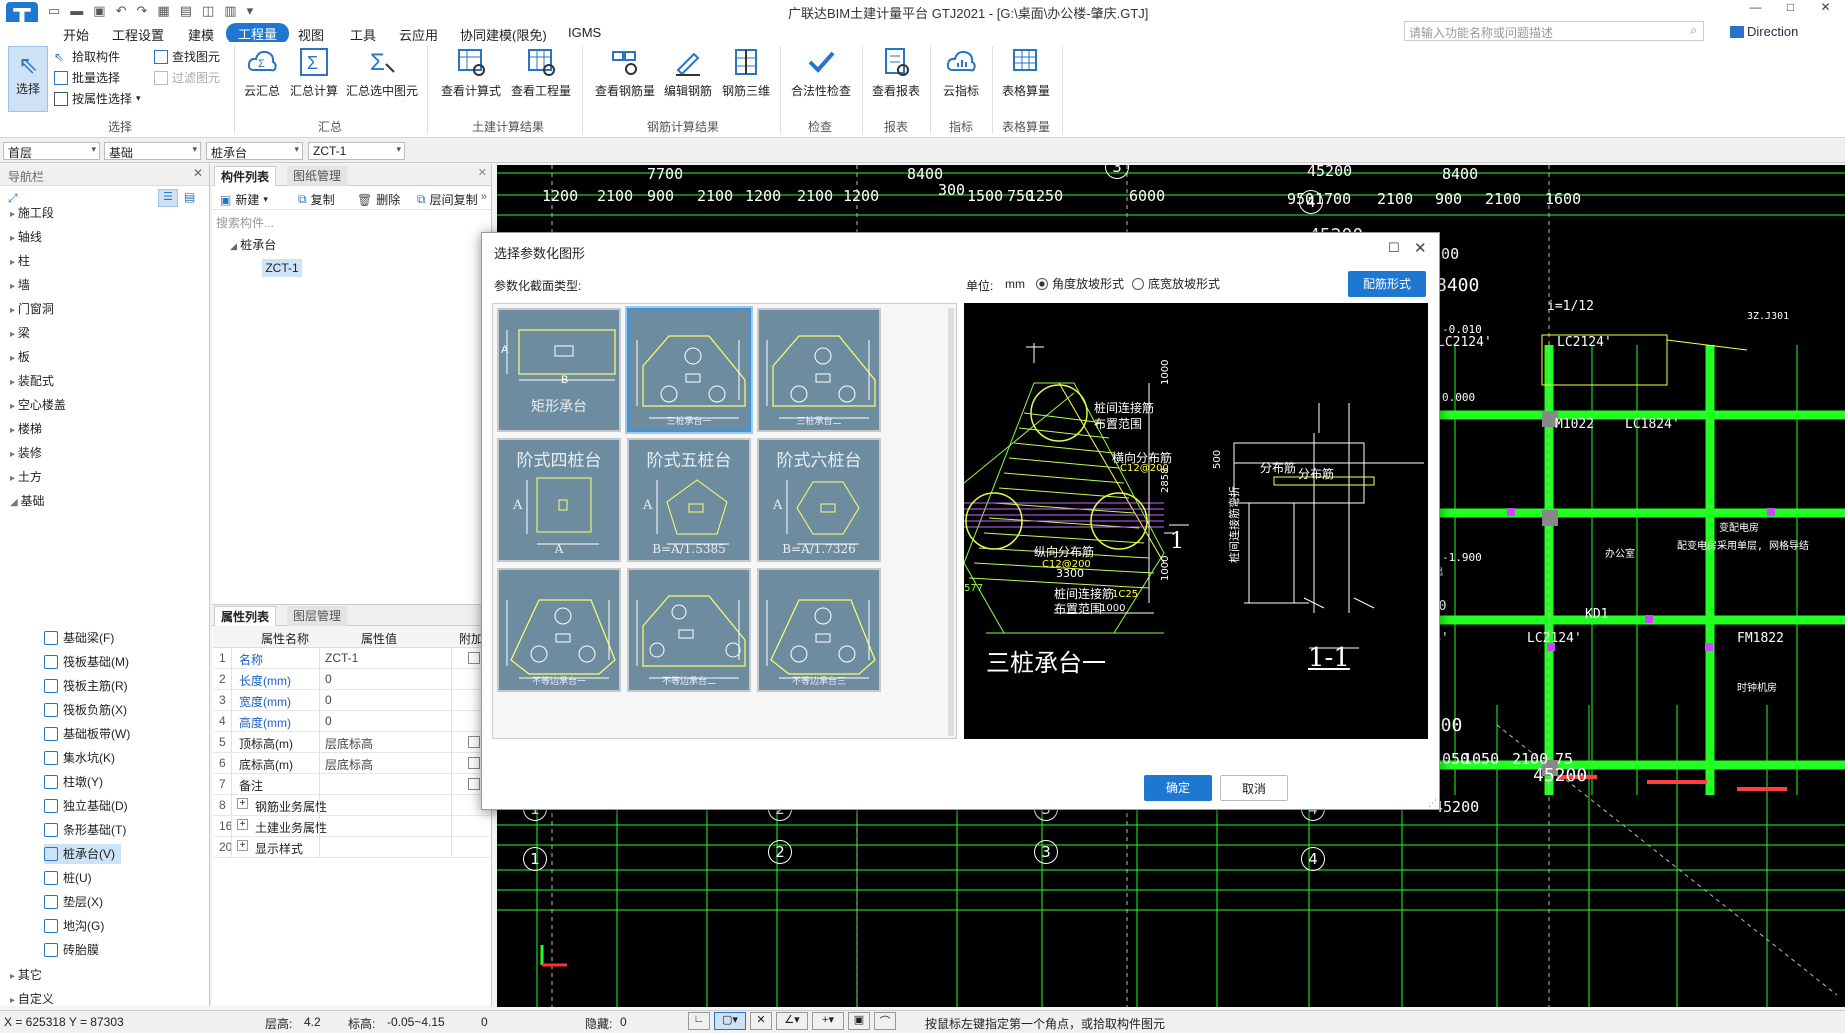 Image resolution: width=1845 pixels, height=1033 pixels. What do you see at coordinates (71, 950) in the screenshot?
I see `nav-sub-item-13: 砖胎膜` at bounding box center [71, 950].